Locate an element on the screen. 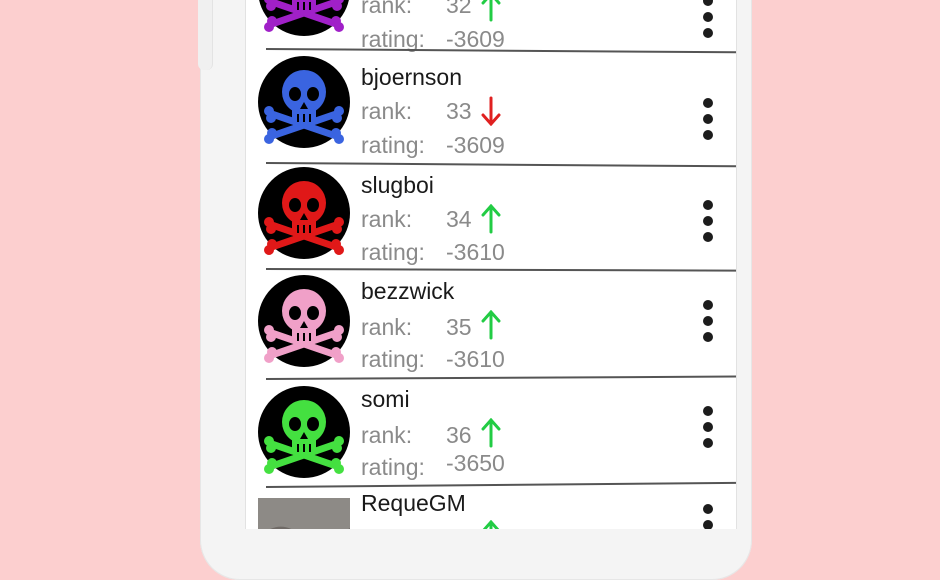 This screenshot has width=940, height=580. rank-value: 35 is located at coordinates (459, 327).